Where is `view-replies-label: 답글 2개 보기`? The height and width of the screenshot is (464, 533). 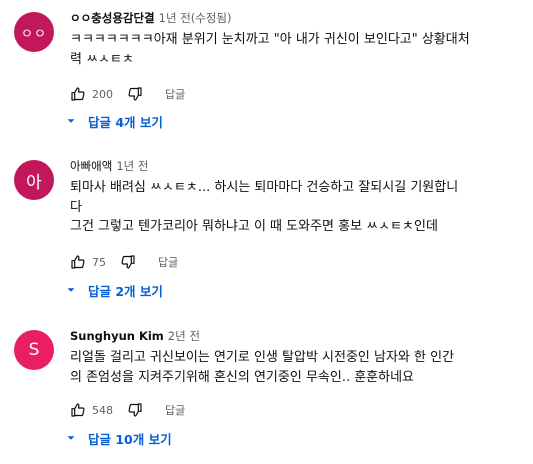
view-replies-label: 답글 2개 보기 is located at coordinates (125, 291).